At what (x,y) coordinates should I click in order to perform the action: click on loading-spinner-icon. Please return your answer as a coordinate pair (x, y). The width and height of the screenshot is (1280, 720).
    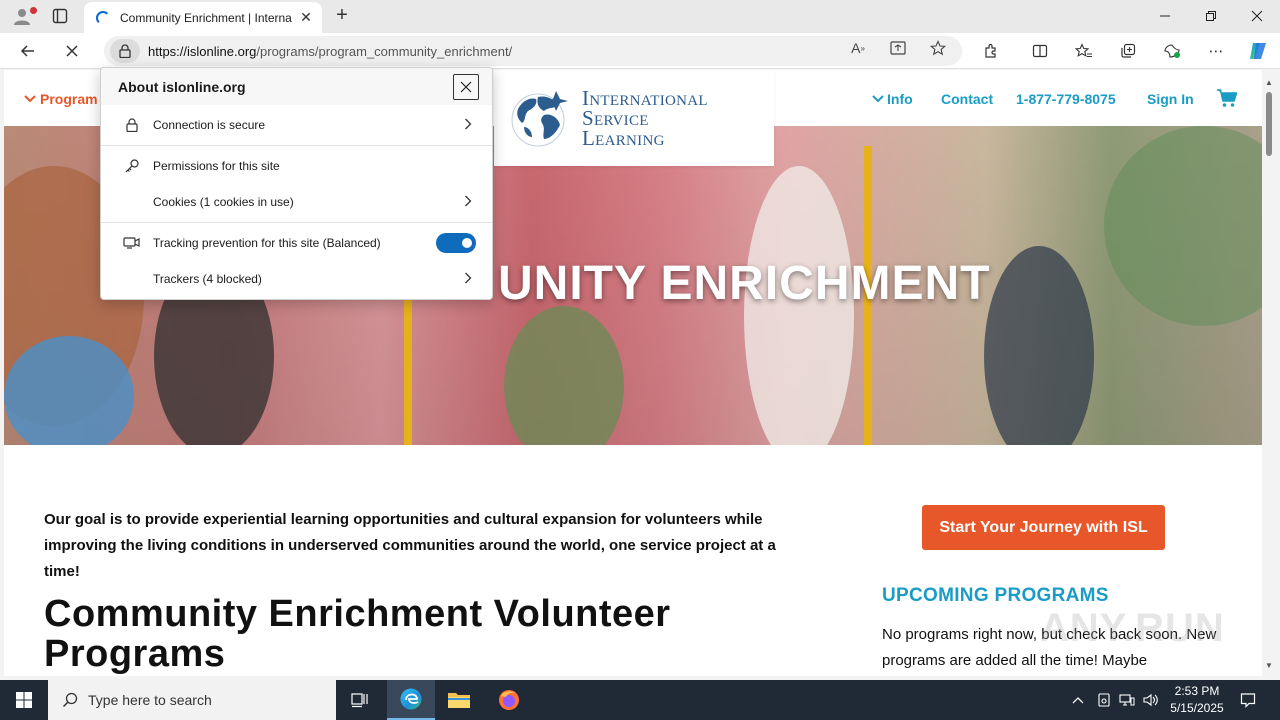
    Looking at the image, I should click on (103, 17).